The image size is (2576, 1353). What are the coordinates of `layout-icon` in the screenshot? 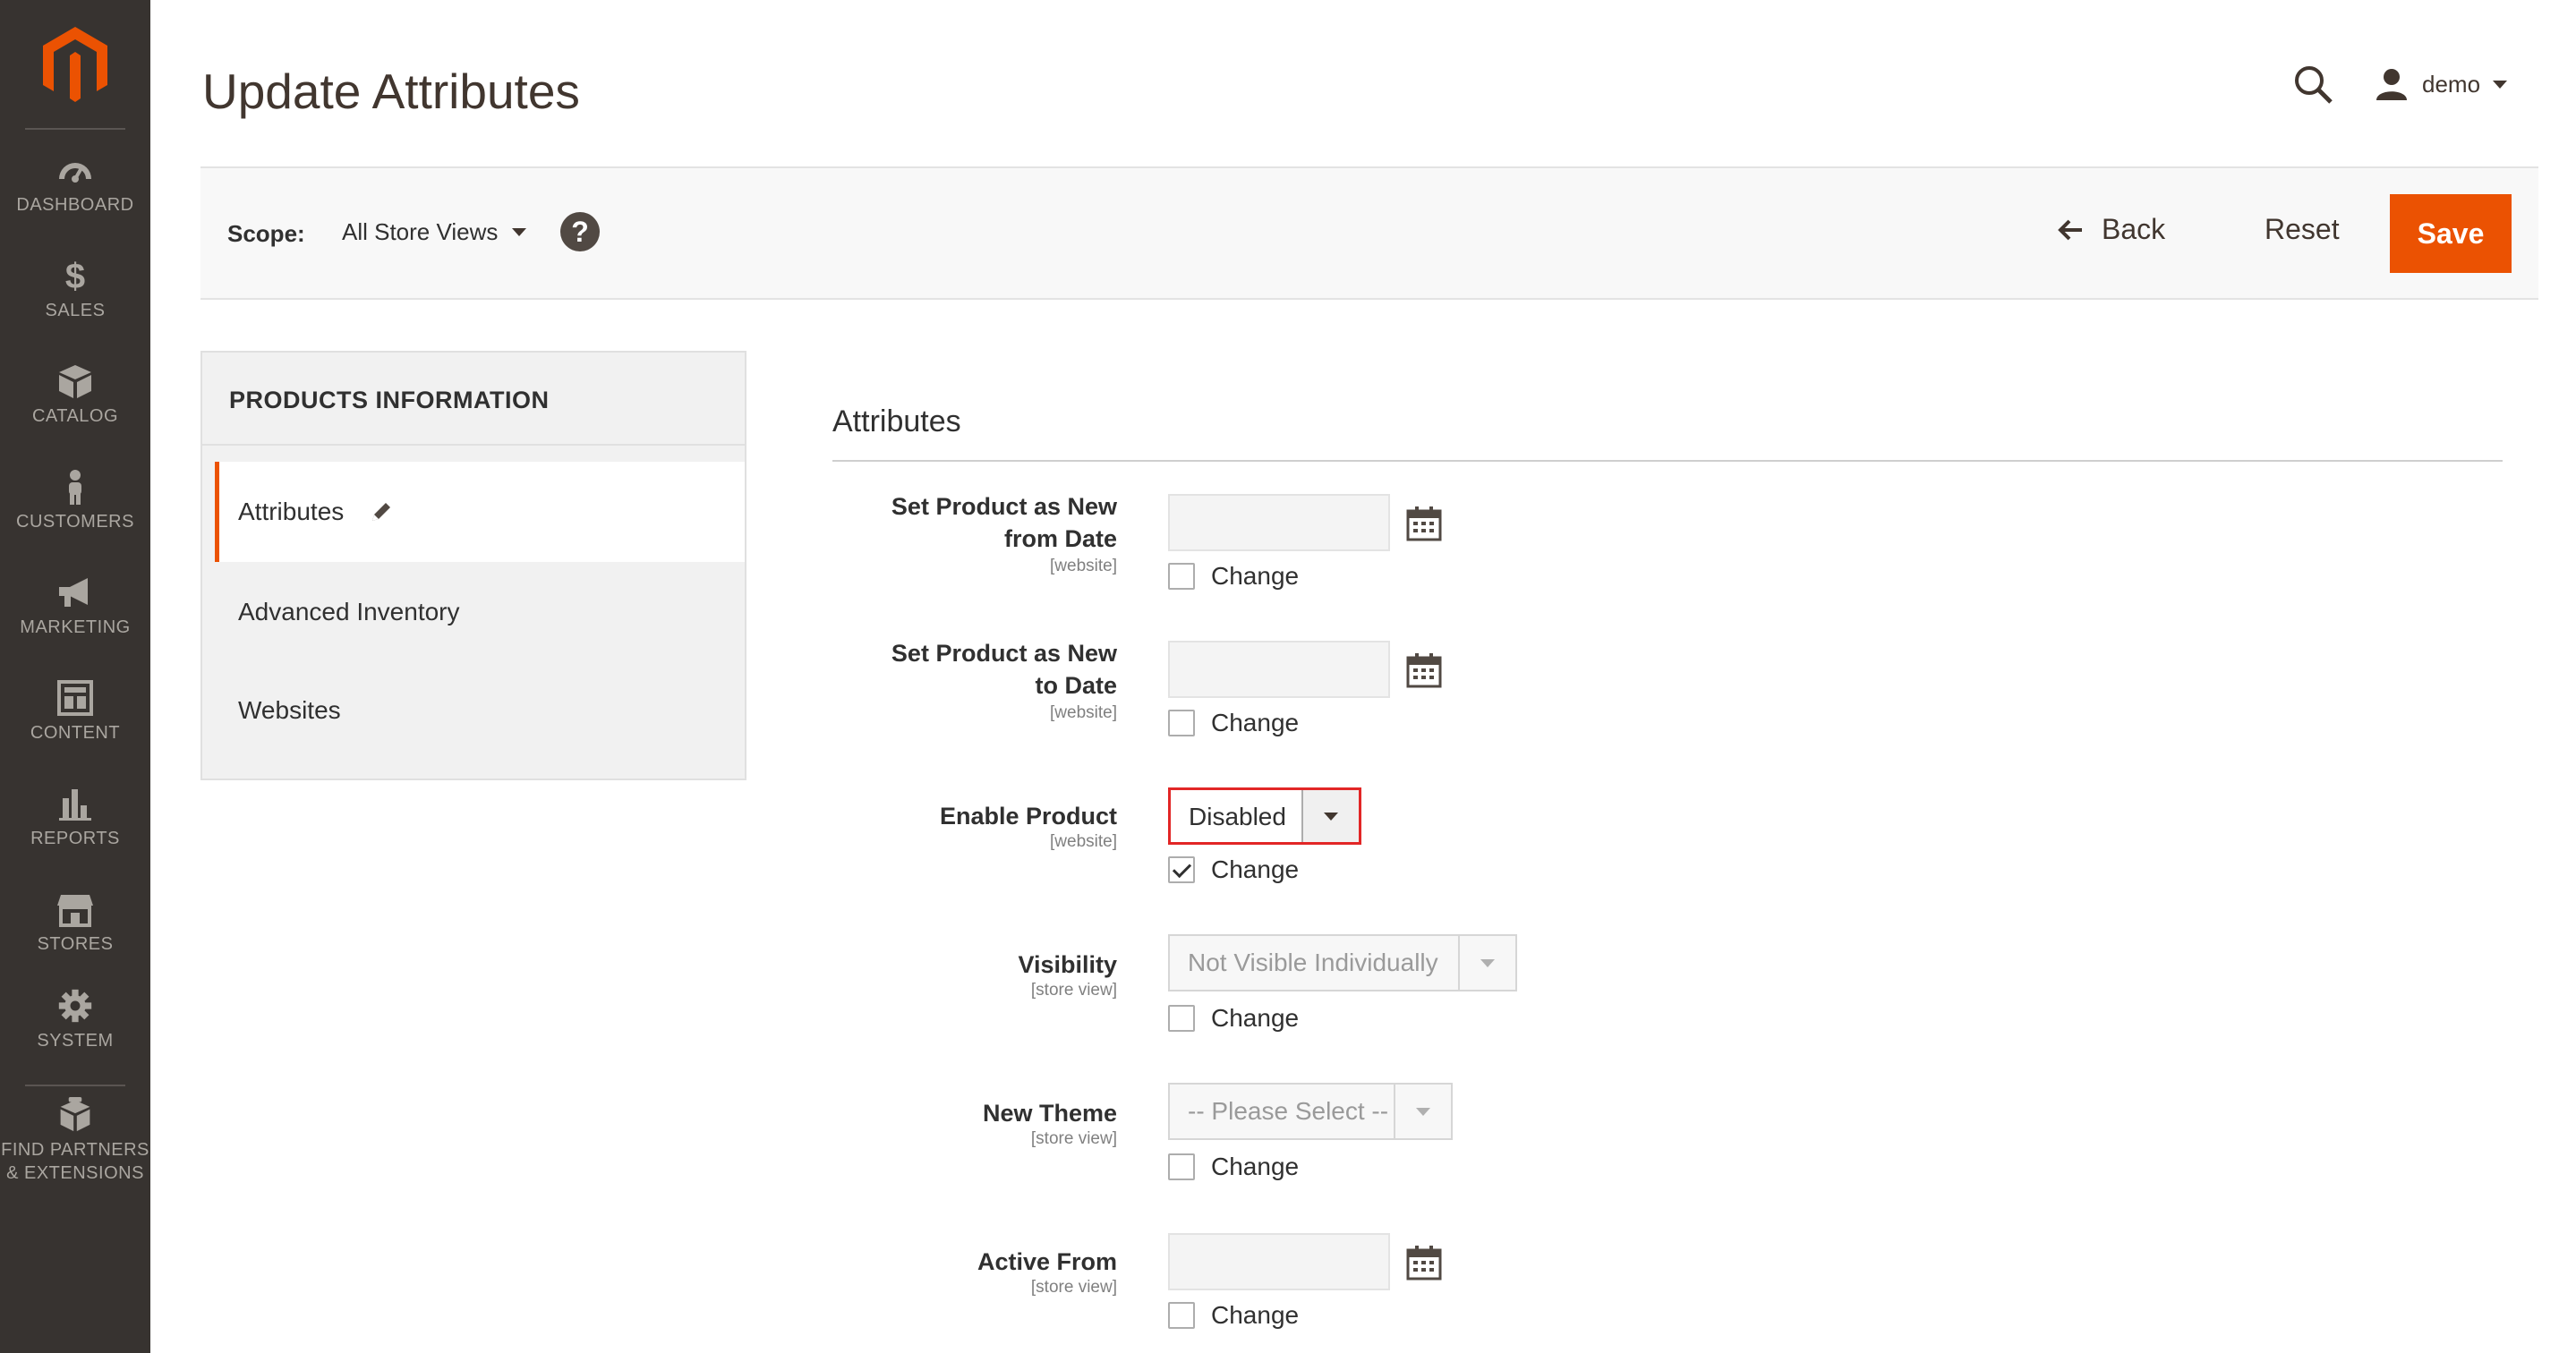 It's located at (75, 698).